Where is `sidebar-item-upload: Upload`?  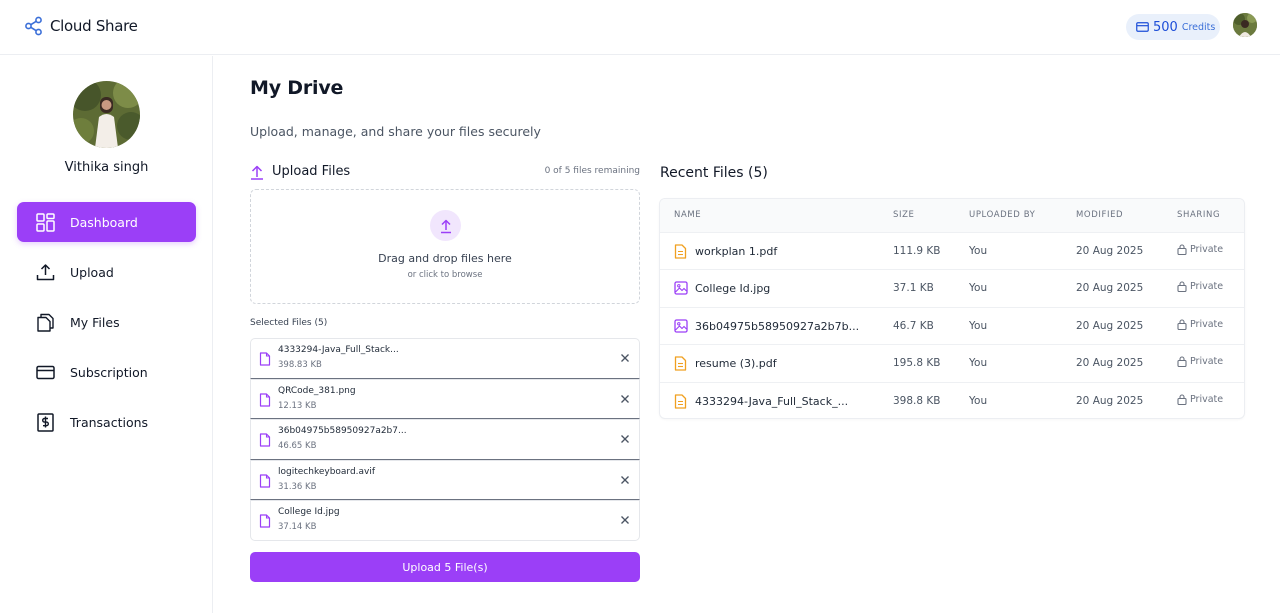 sidebar-item-upload: Upload is located at coordinates (106, 272).